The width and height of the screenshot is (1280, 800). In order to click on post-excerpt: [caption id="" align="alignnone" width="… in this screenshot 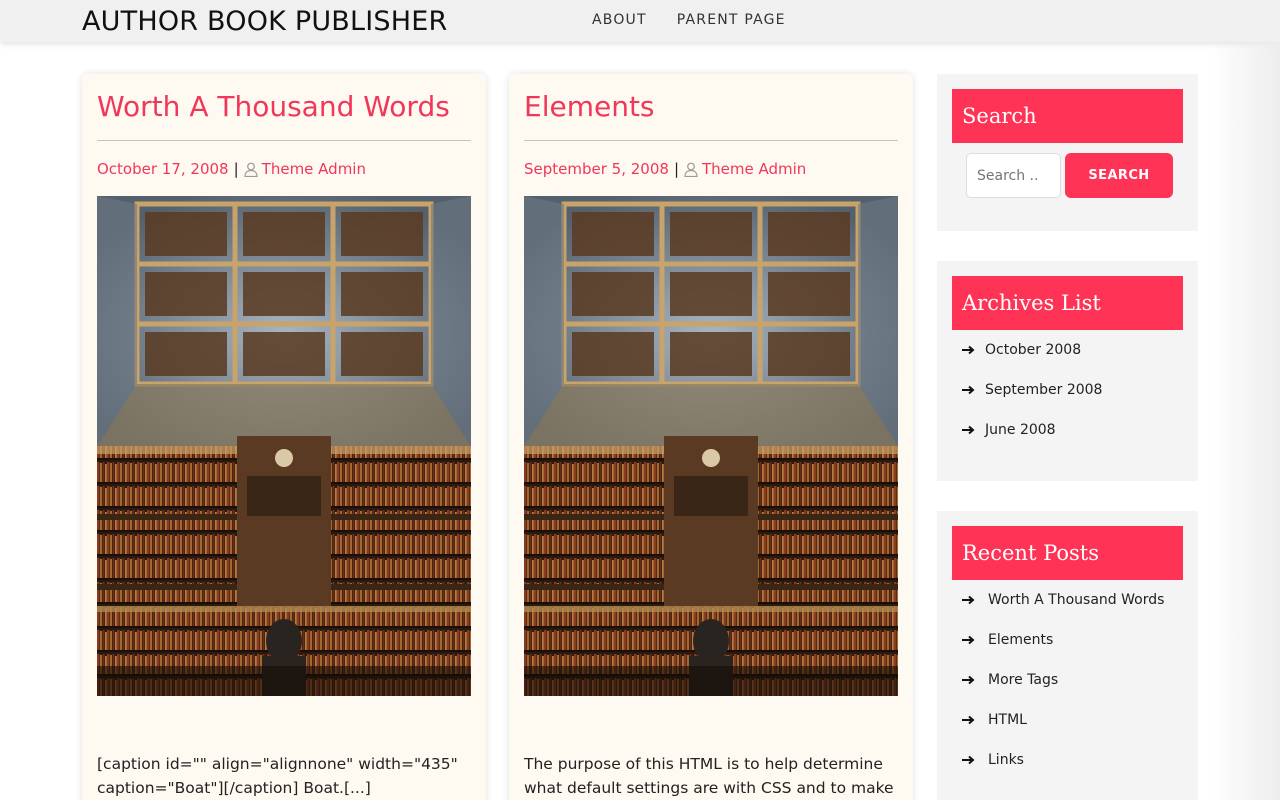, I will do `click(277, 776)`.